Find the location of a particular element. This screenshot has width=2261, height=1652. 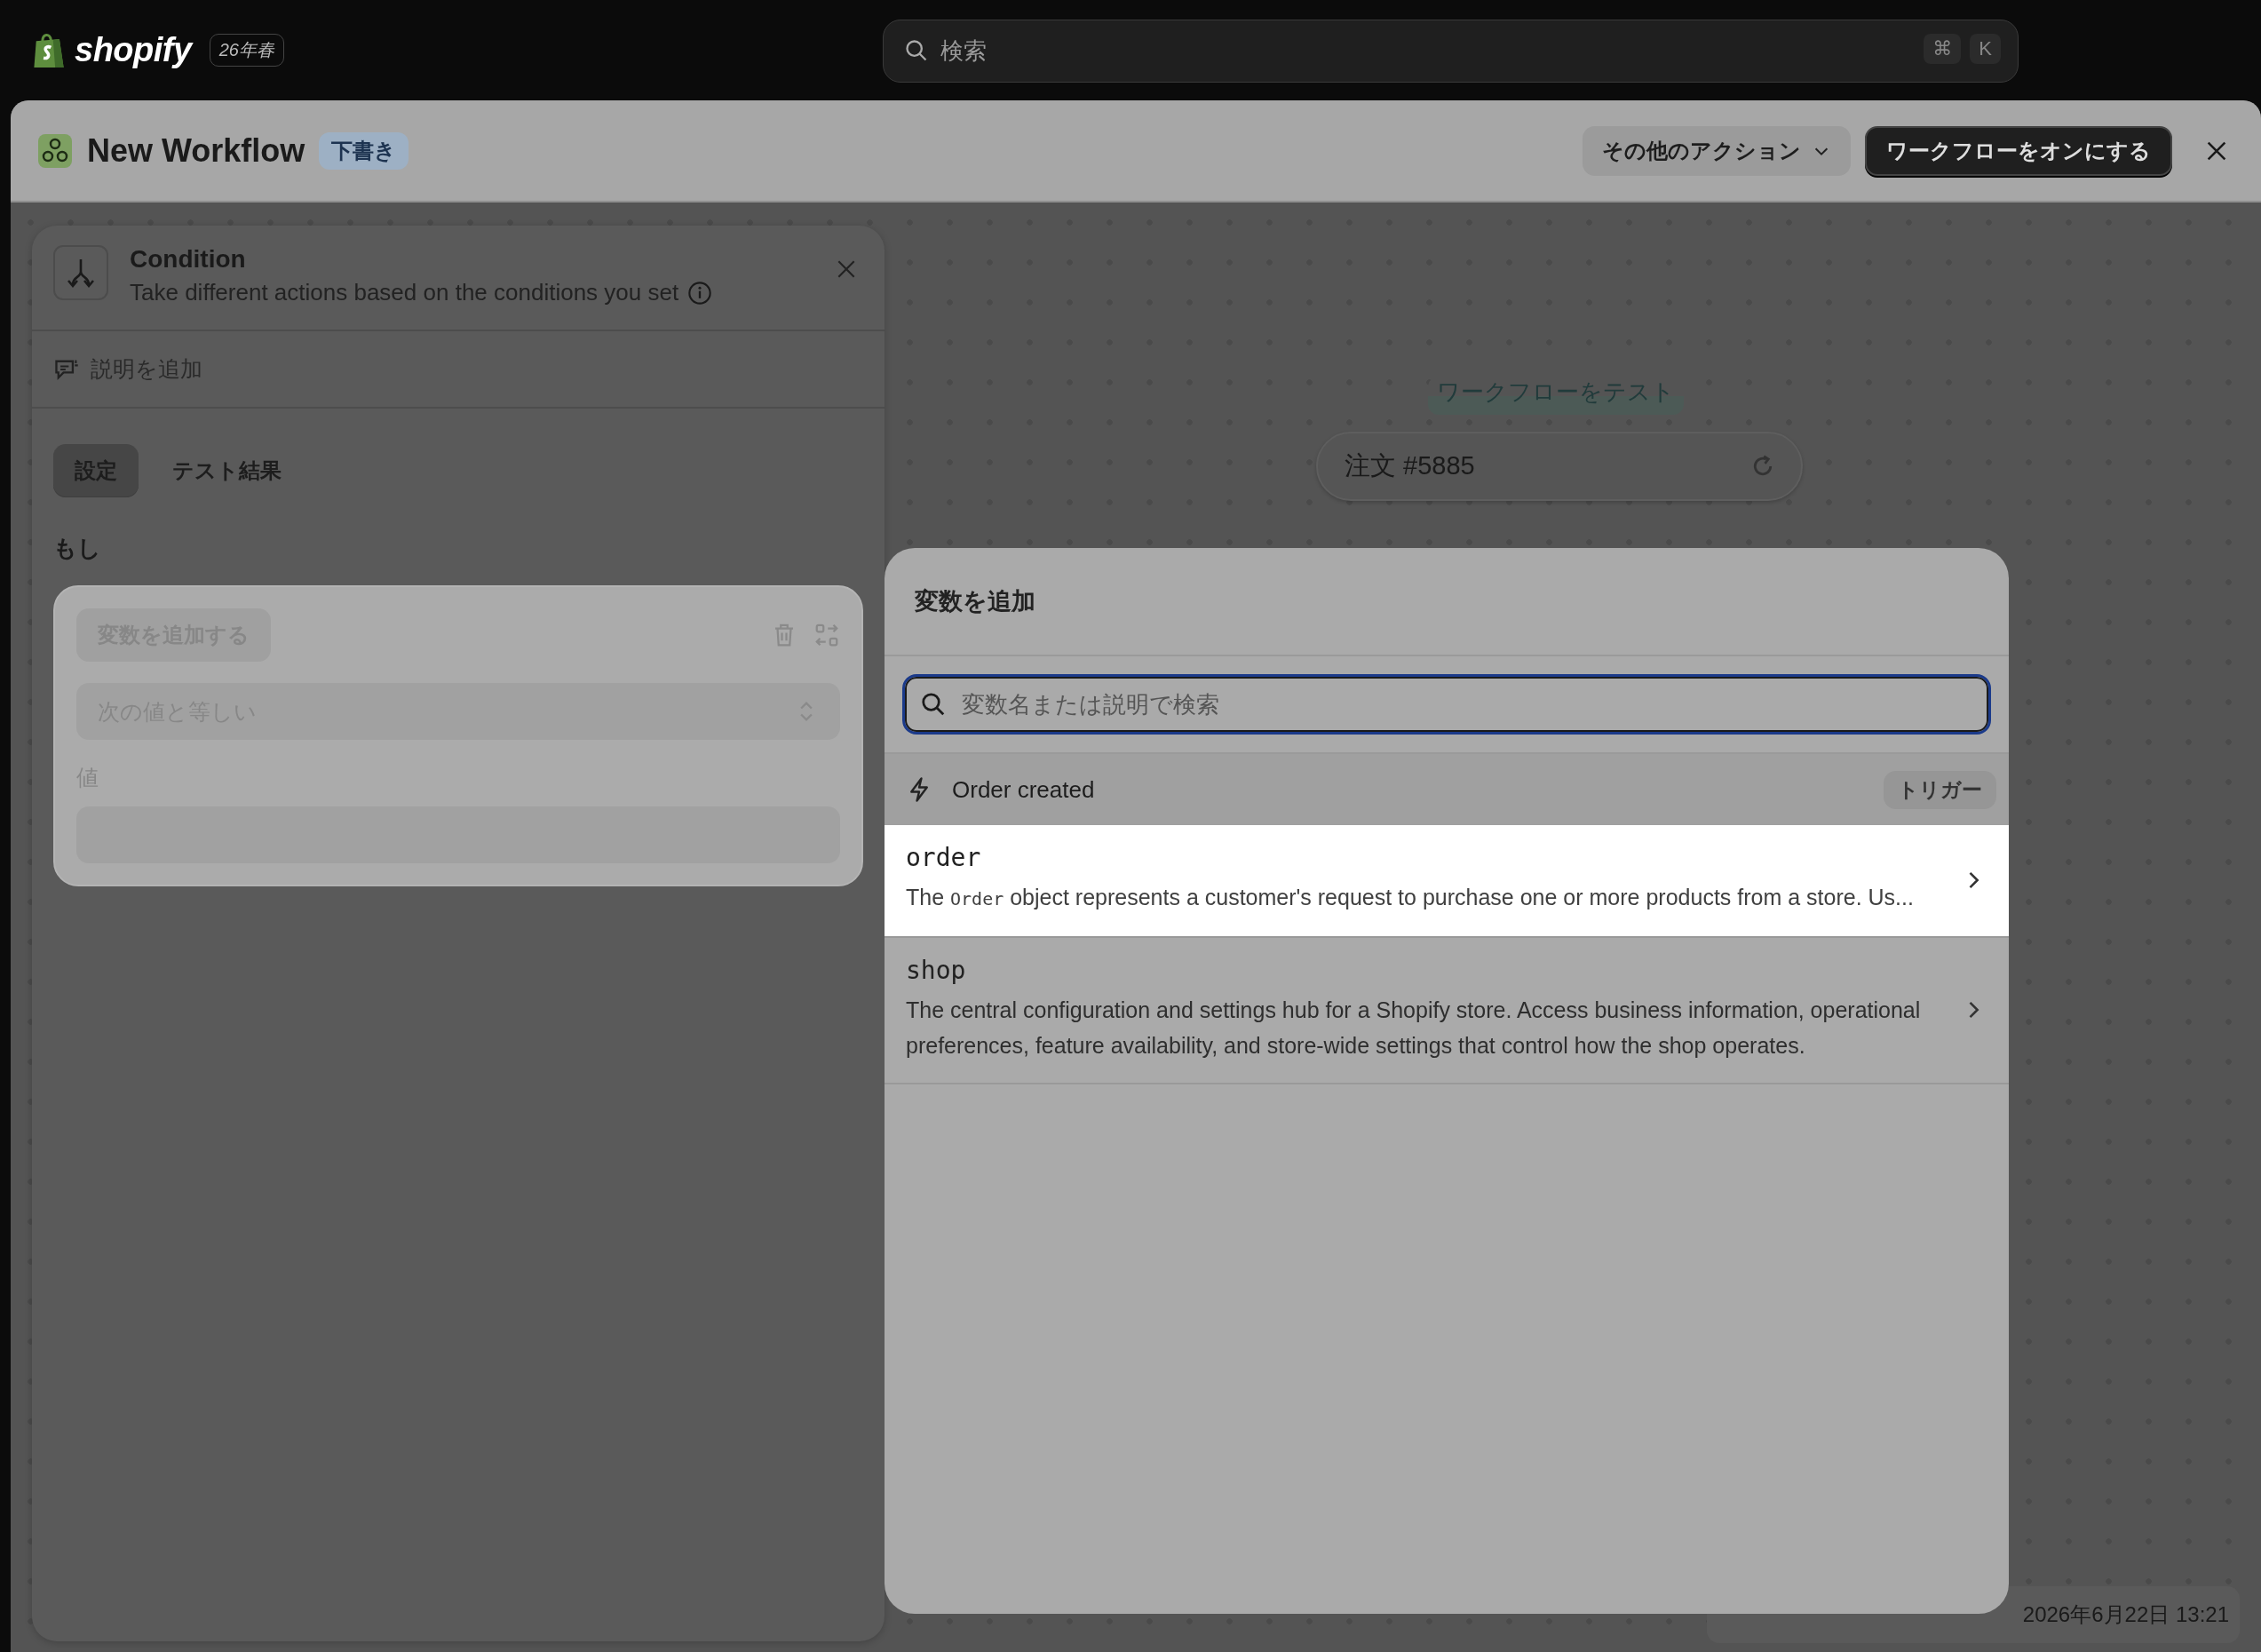

turn-on-button: ワークフローをオンにする is located at coordinates (2018, 150).